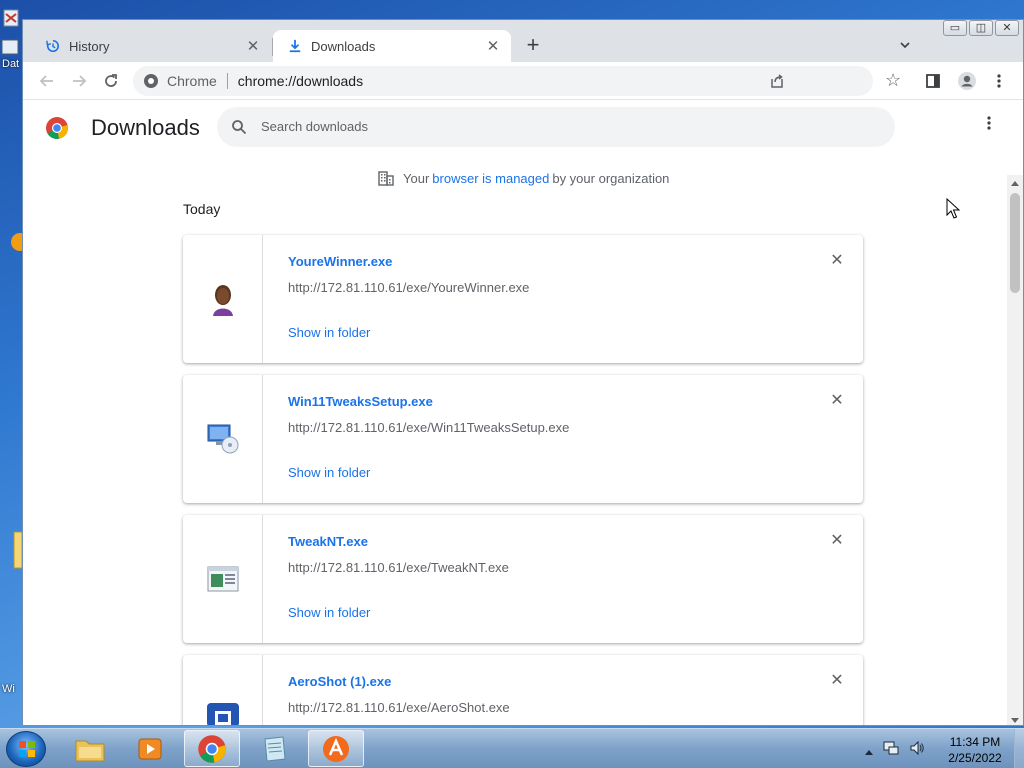  I want to click on file-url: http://172.81.110.61/exe/TweakNT.exe, so click(398, 567).